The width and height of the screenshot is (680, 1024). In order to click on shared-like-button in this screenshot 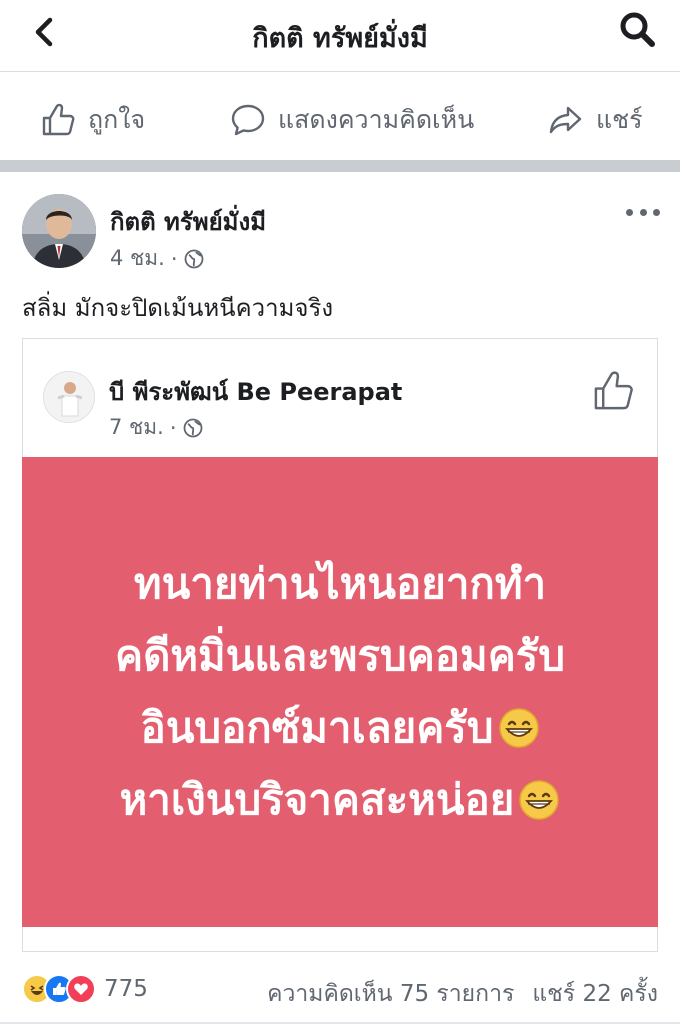, I will do `click(613, 391)`.